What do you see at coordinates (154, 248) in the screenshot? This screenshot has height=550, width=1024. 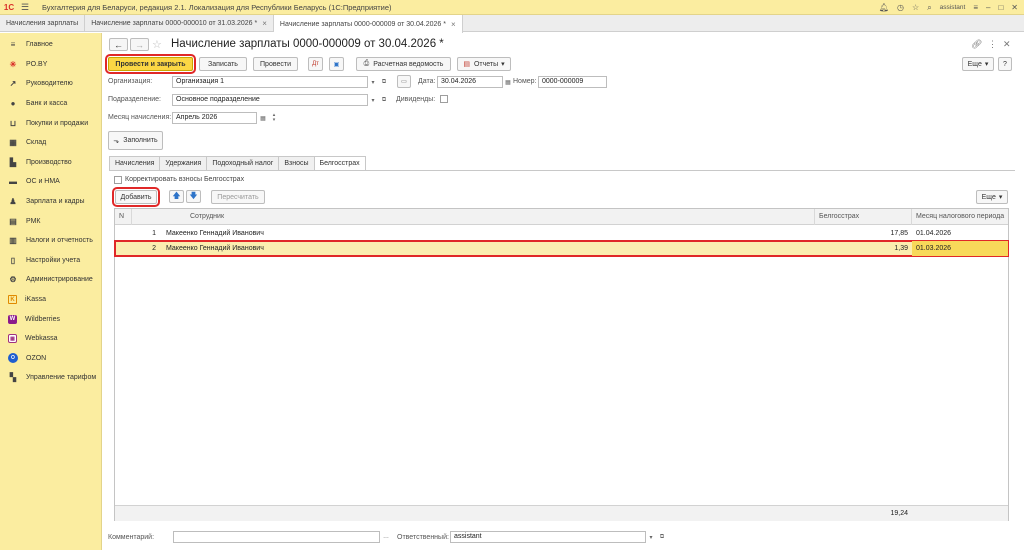 I see `row-n: 2` at bounding box center [154, 248].